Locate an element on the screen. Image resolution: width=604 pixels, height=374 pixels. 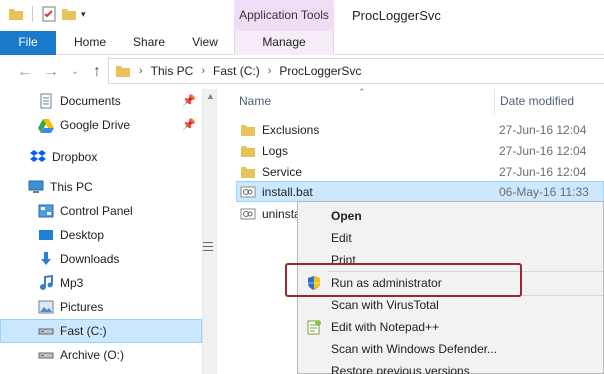
file-name: Exclusions is located at coordinates (291, 129).